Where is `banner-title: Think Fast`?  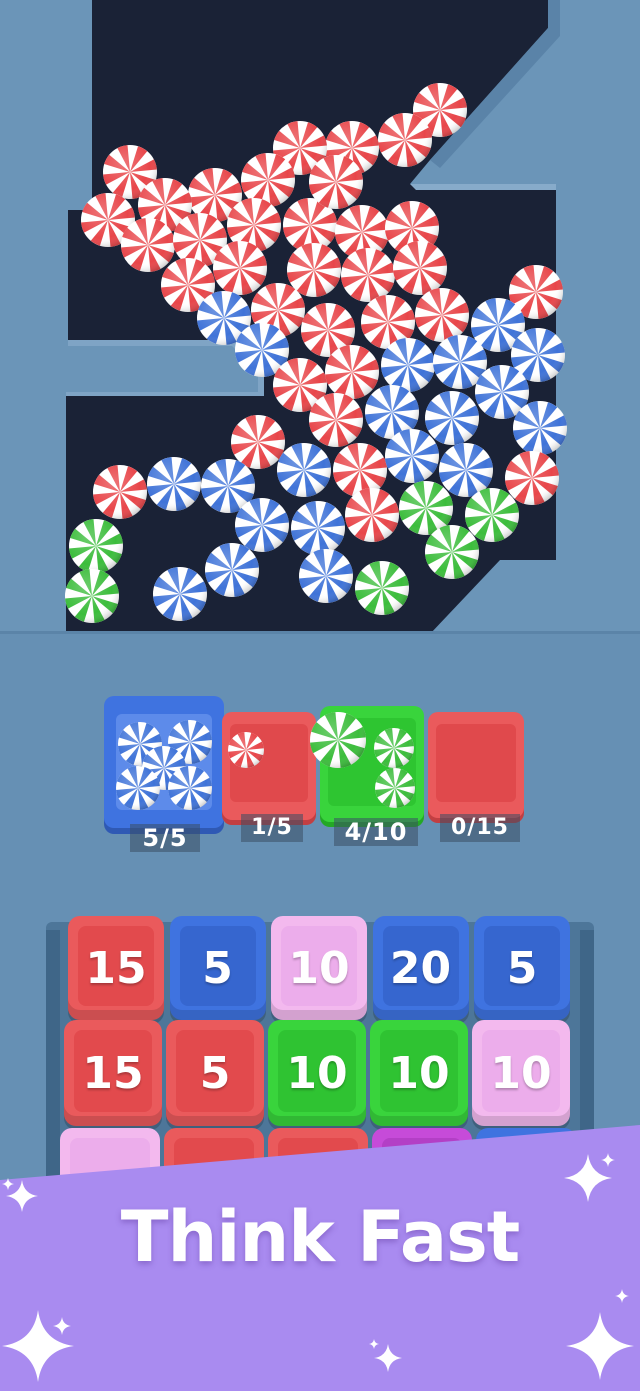
banner-title: Think Fast is located at coordinates (320, 1237).